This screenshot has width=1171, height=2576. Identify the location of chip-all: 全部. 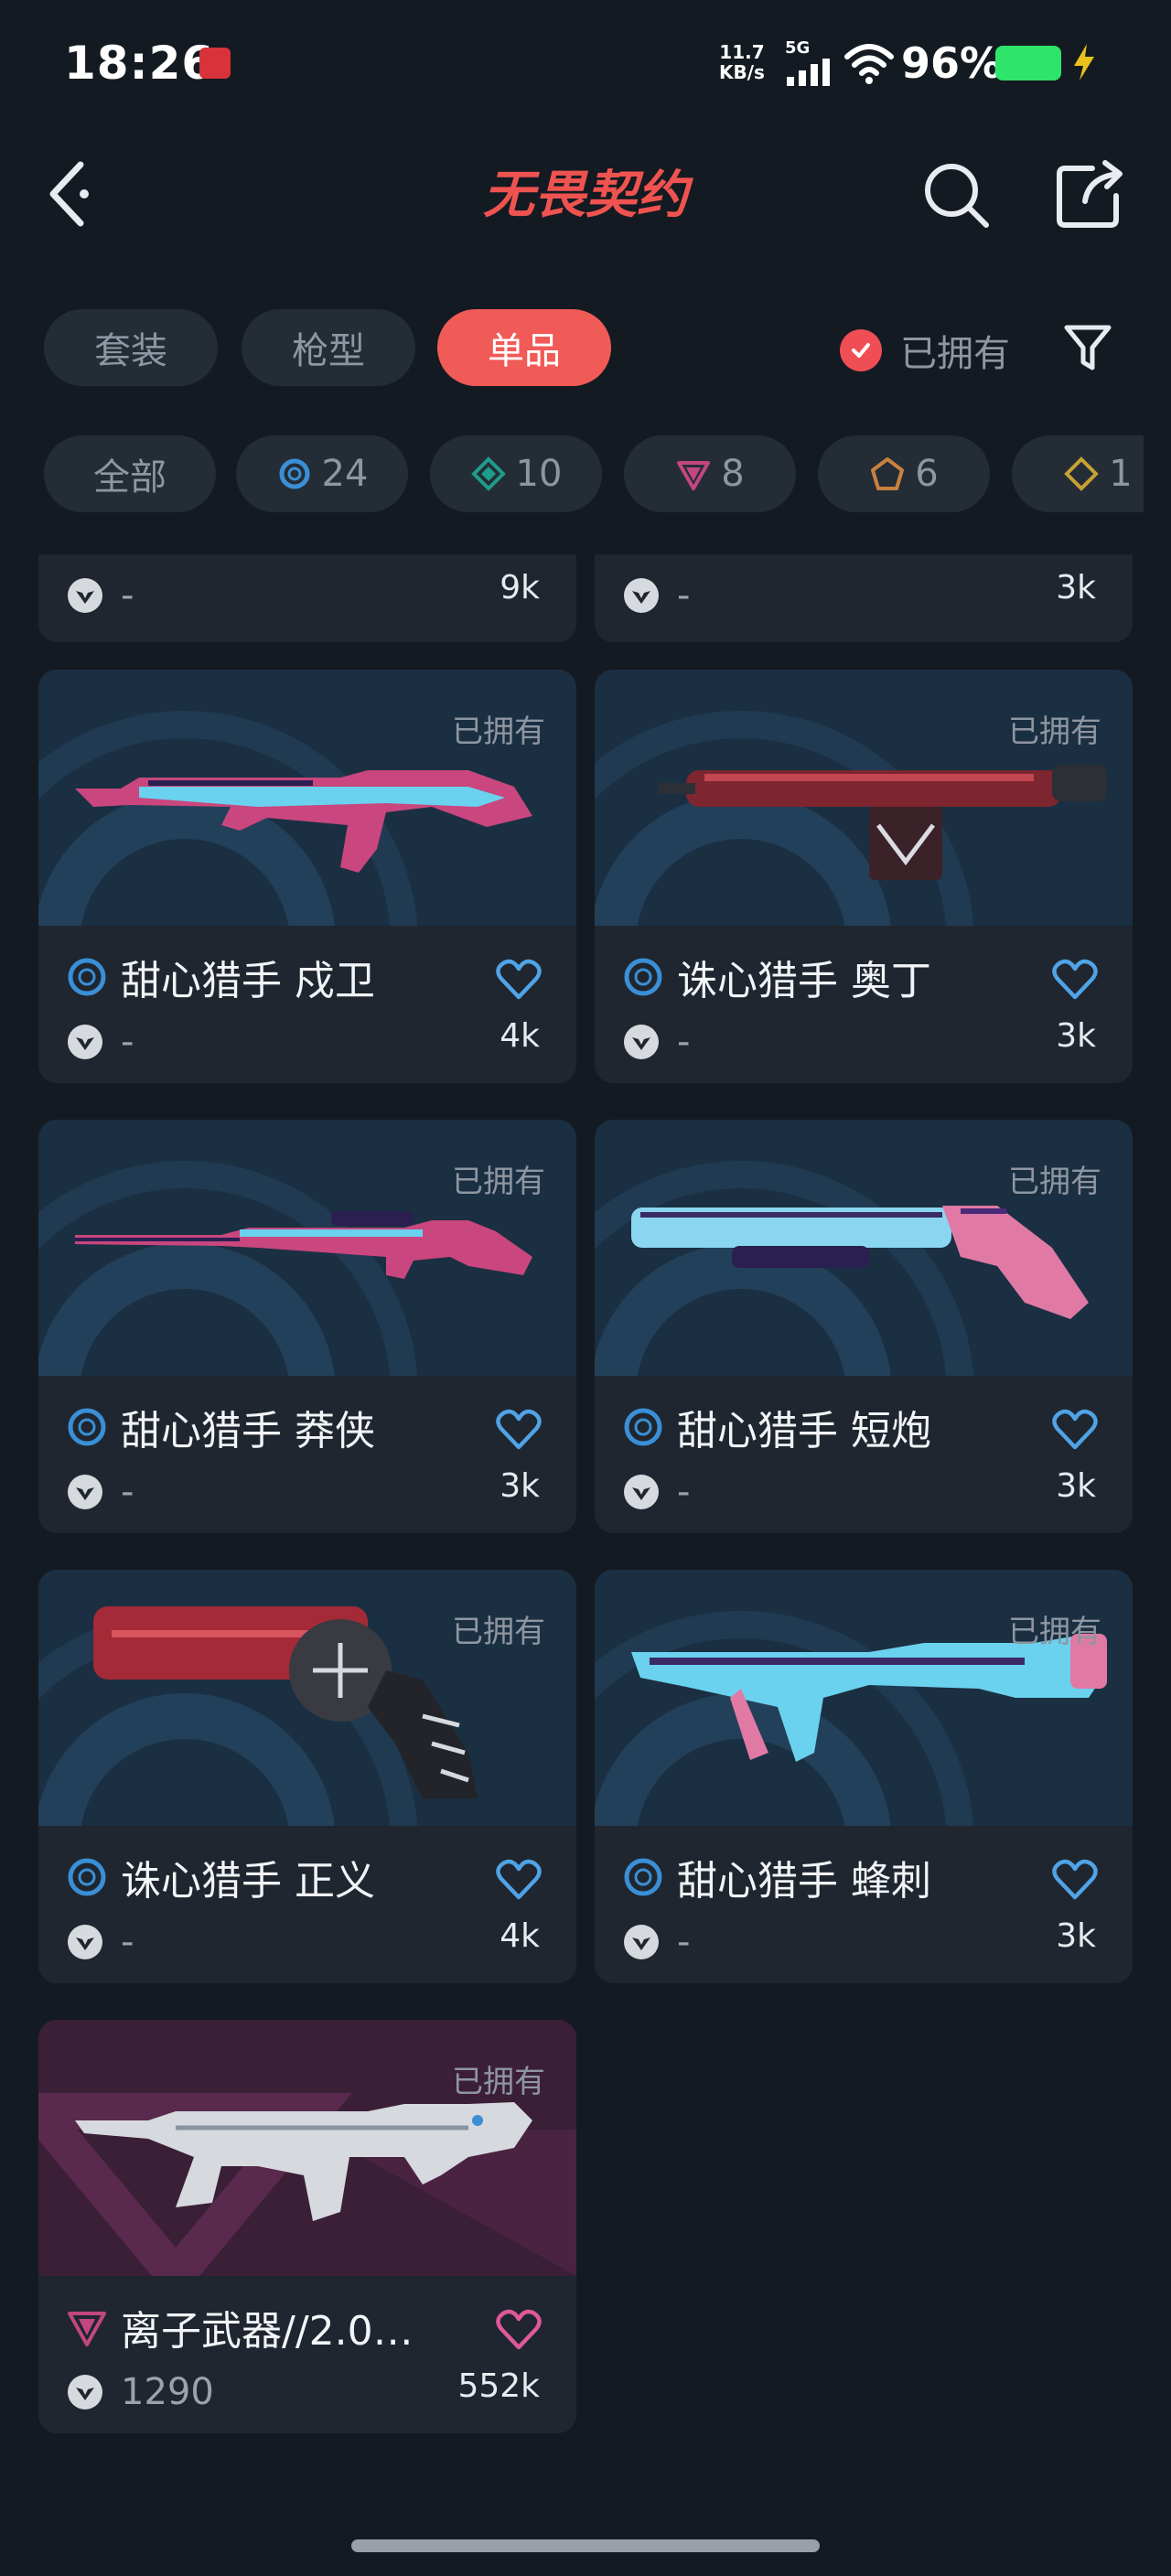
(130, 474).